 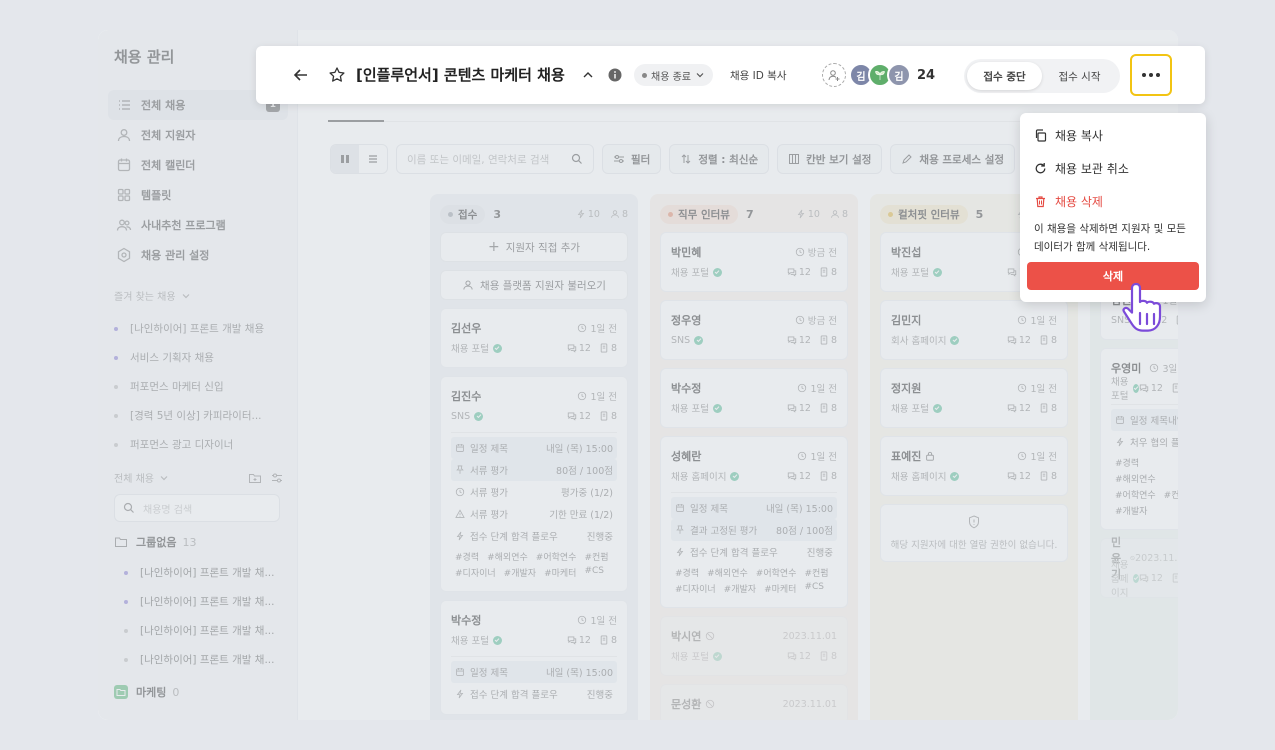 What do you see at coordinates (754, 580) in the screenshot?
I see `tag-list: #경력 #해외연수 #어학연수 #컨펌 #디자이너 #개발자 #마케터 #CS` at bounding box center [754, 580].